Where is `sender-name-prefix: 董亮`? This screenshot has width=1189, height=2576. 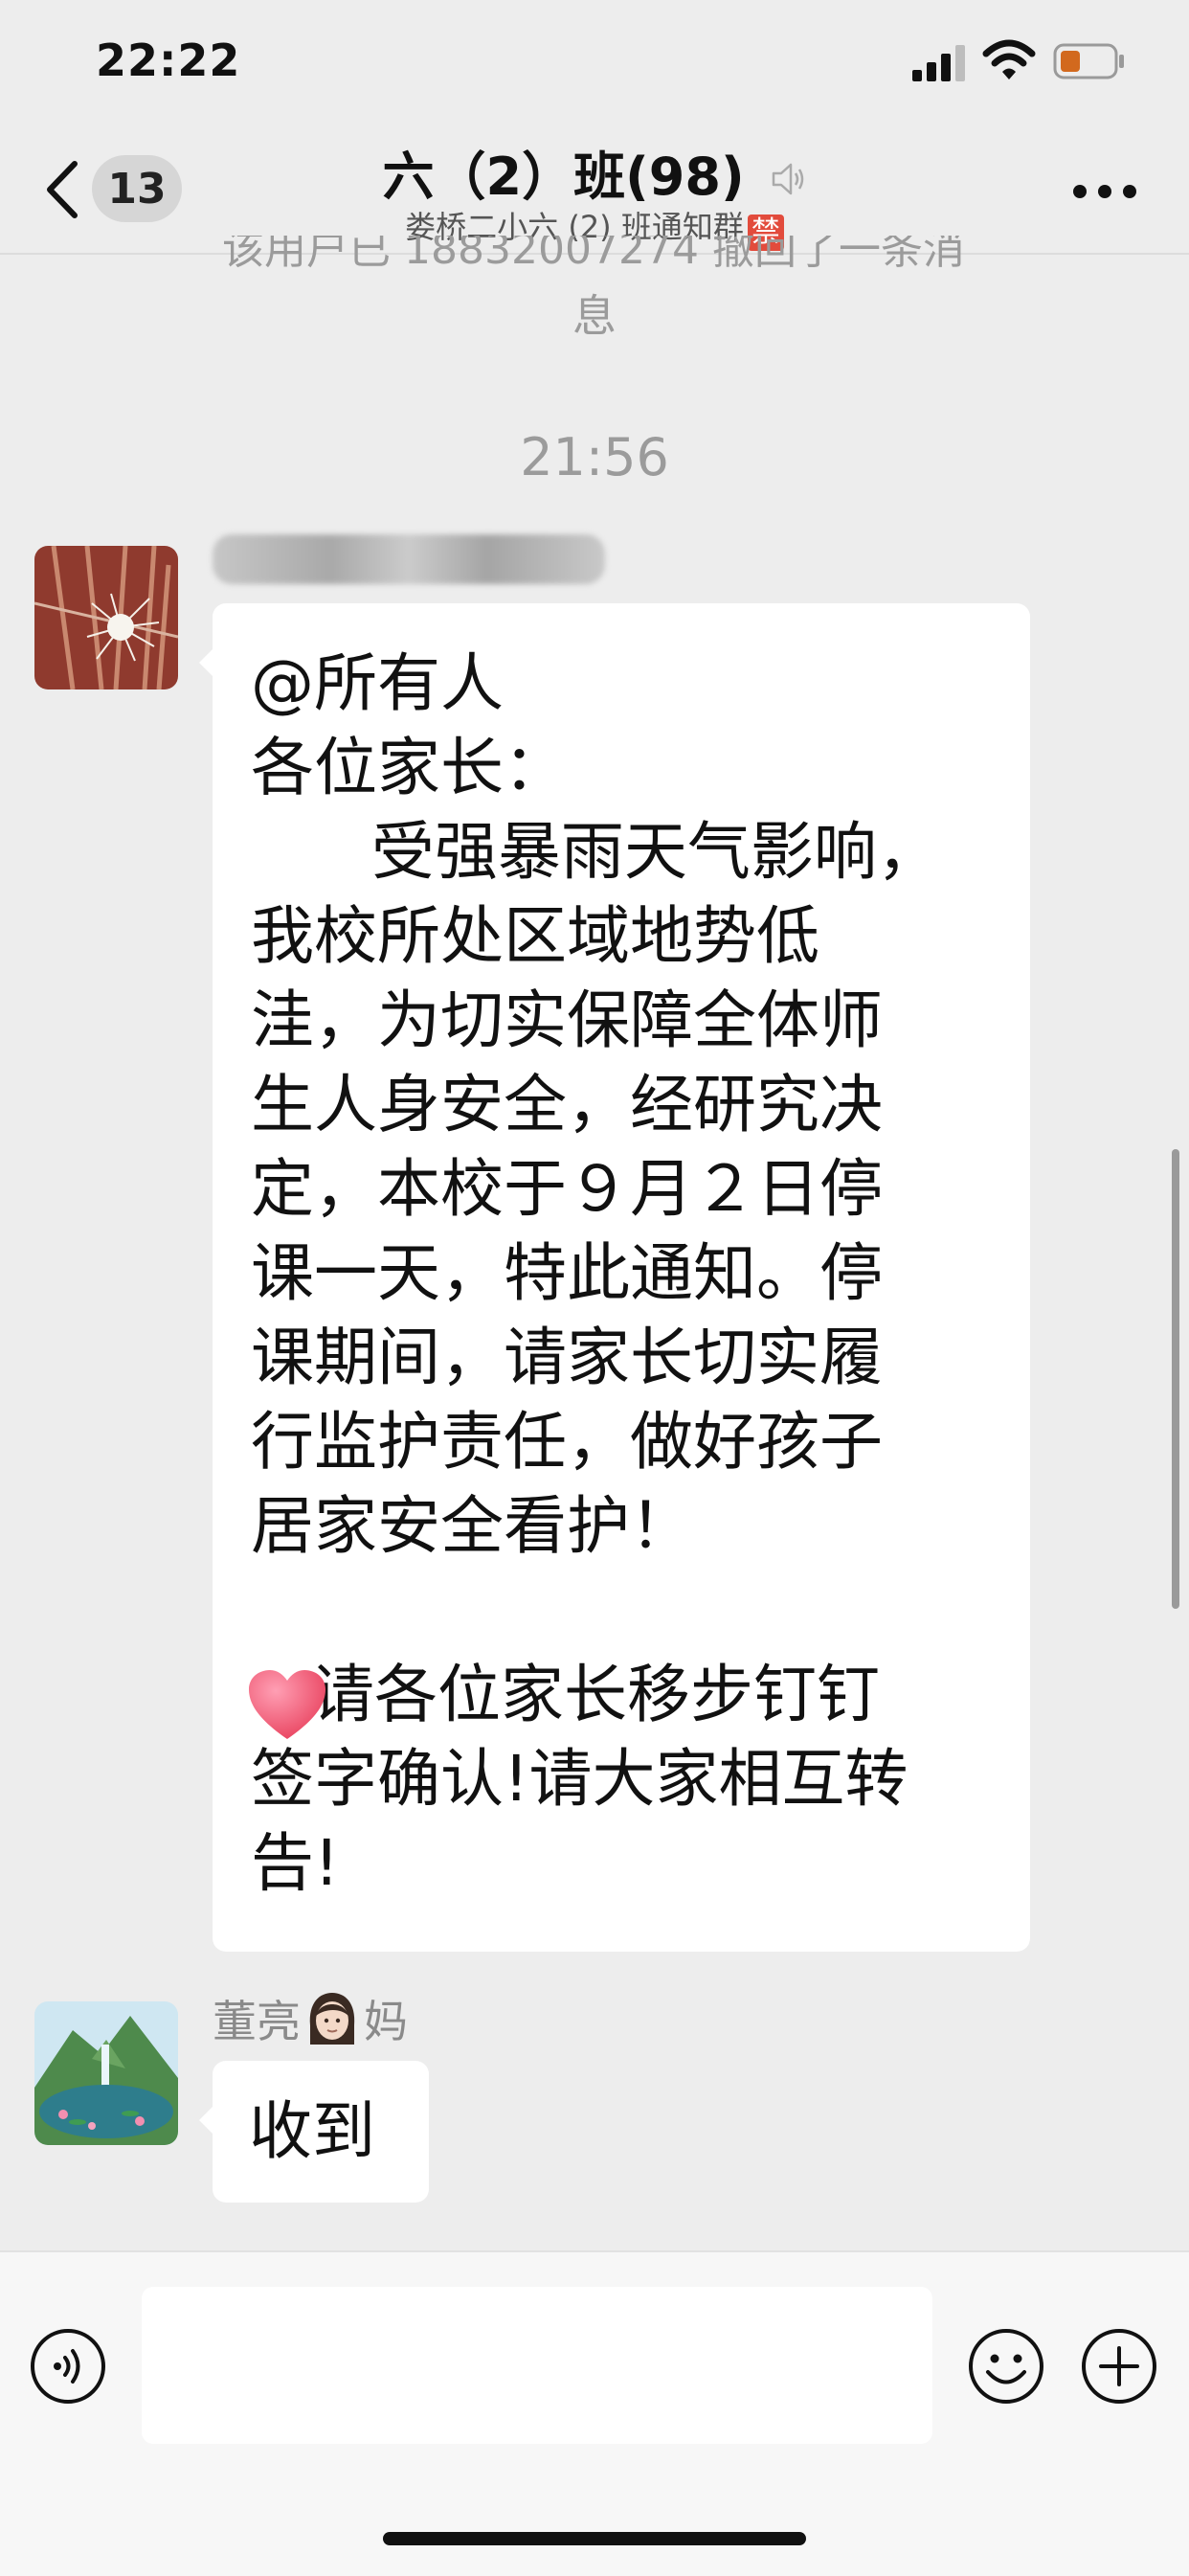 sender-name-prefix: 董亮 is located at coordinates (257, 2021).